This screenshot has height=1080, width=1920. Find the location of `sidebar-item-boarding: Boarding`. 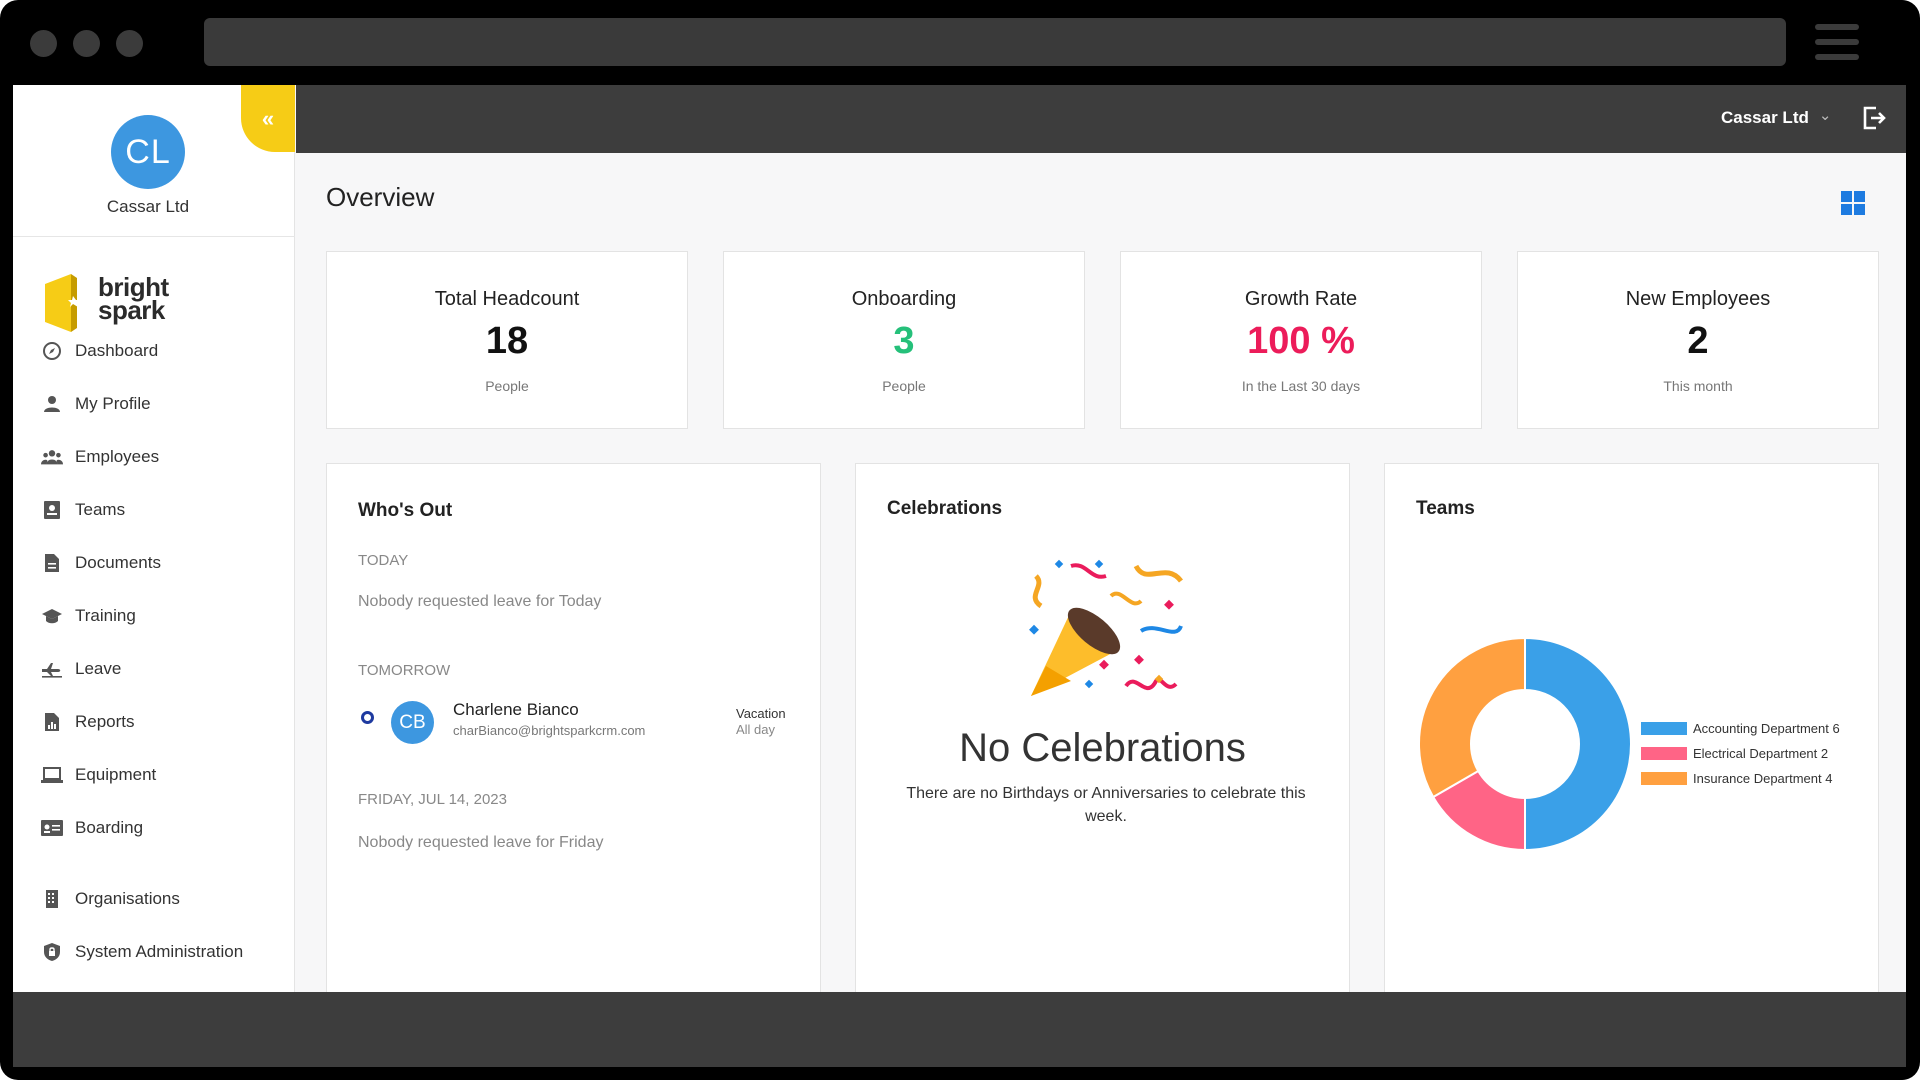

sidebar-item-boarding: Boarding is located at coordinates (154, 828).